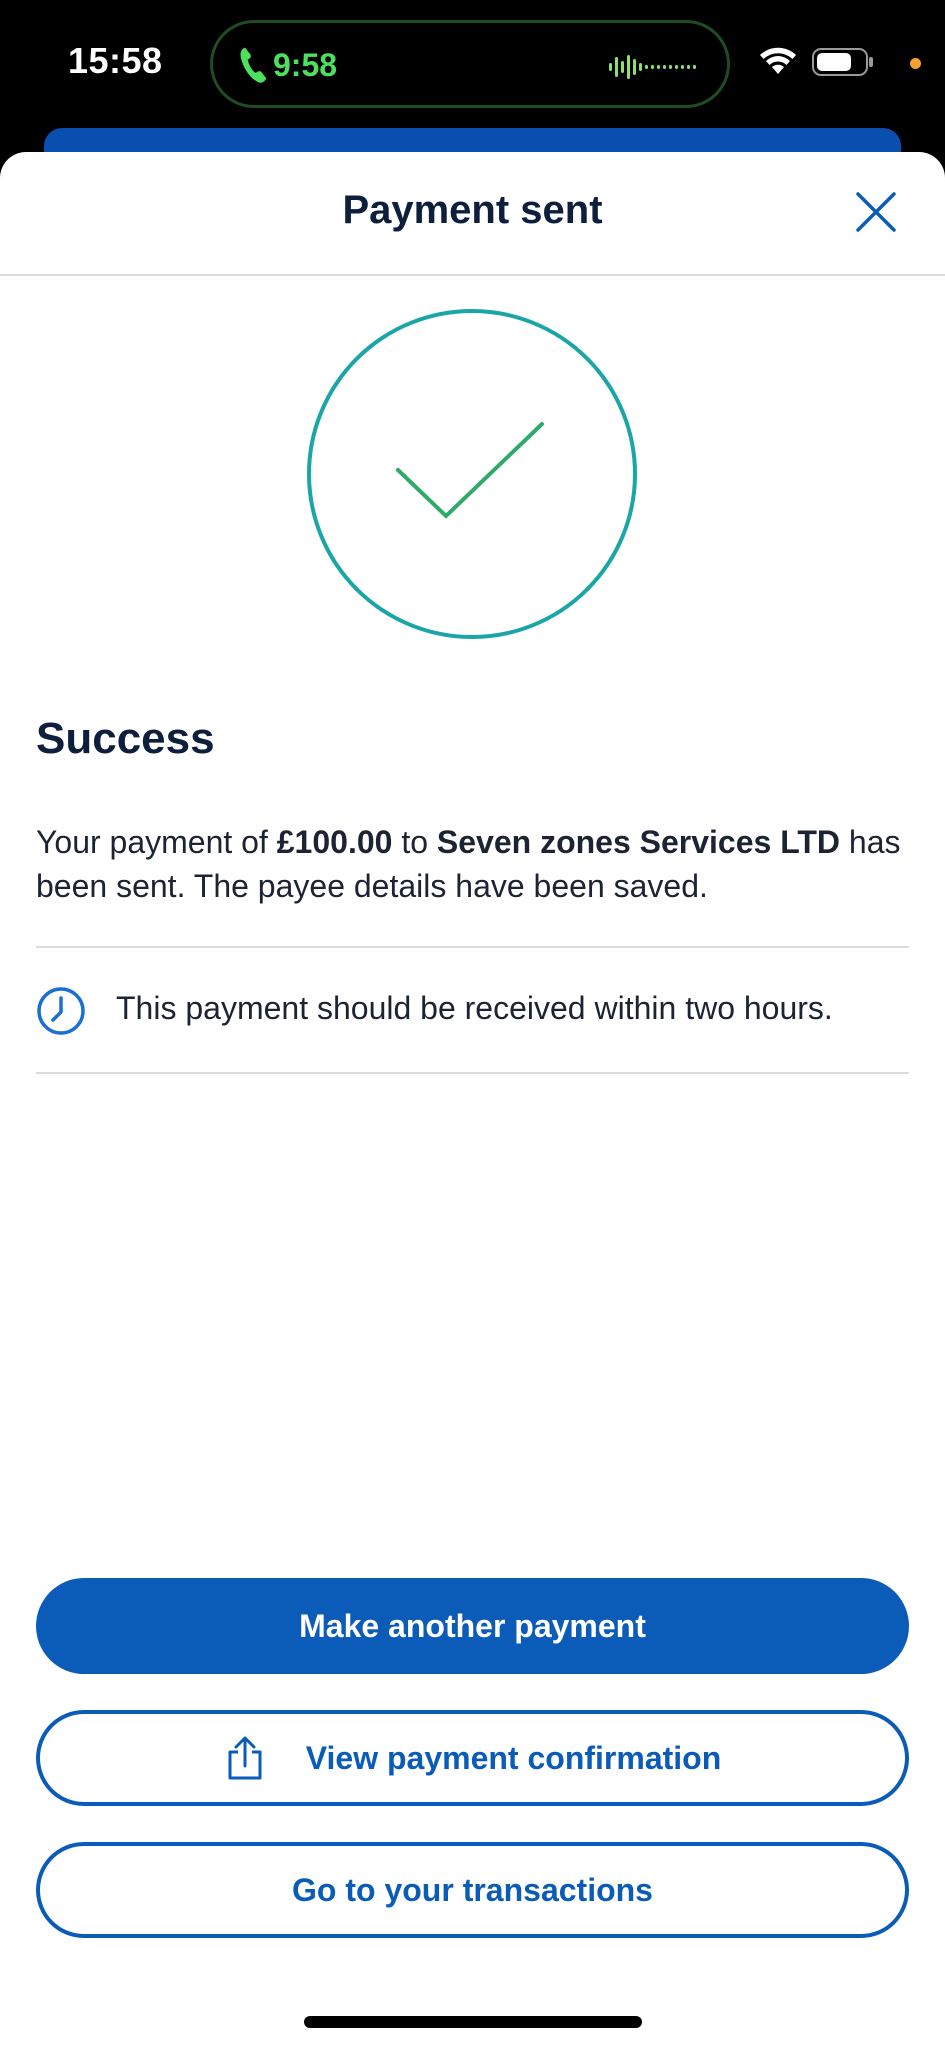  What do you see at coordinates (61, 1011) in the screenshot?
I see `clock-icon` at bounding box center [61, 1011].